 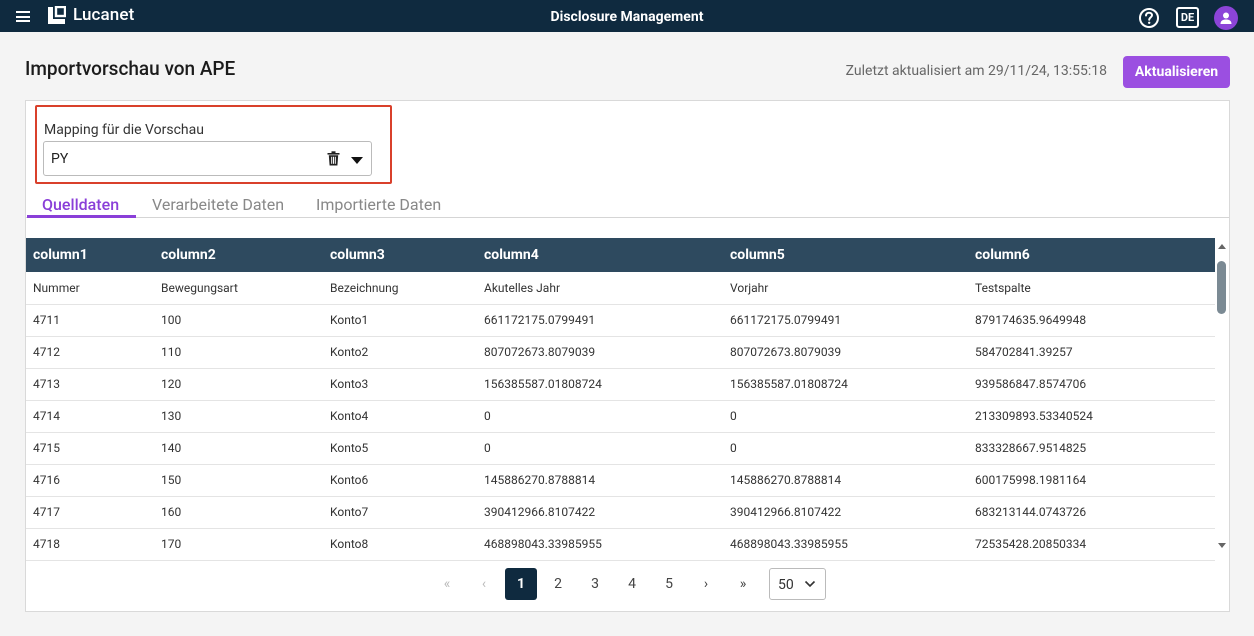 I want to click on table-cell: Konto4, so click(x=400, y=416).